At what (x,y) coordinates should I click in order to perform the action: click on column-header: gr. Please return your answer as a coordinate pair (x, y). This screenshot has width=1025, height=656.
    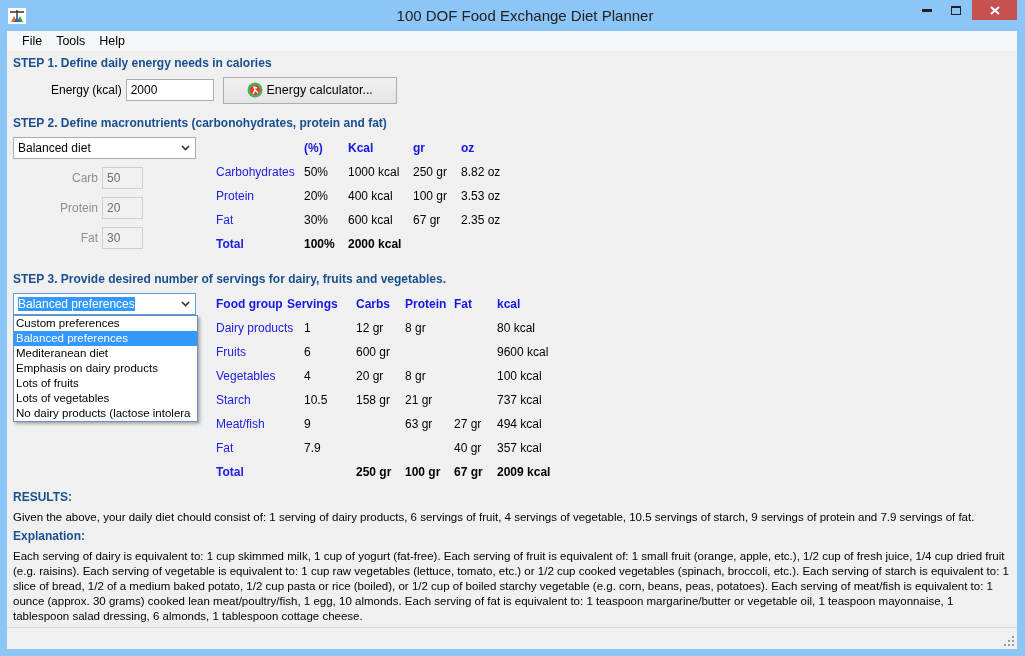
    Looking at the image, I should click on (419, 148).